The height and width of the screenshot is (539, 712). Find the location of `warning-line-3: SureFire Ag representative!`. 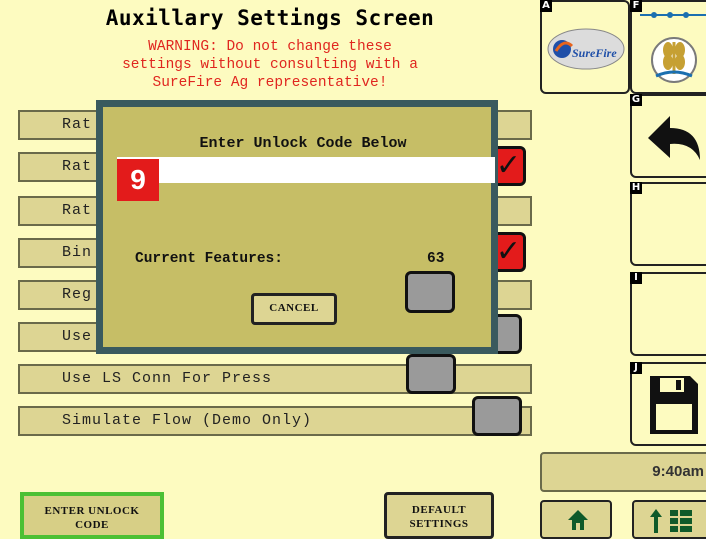

warning-line-3: SureFire Ag representative! is located at coordinates (270, 83).